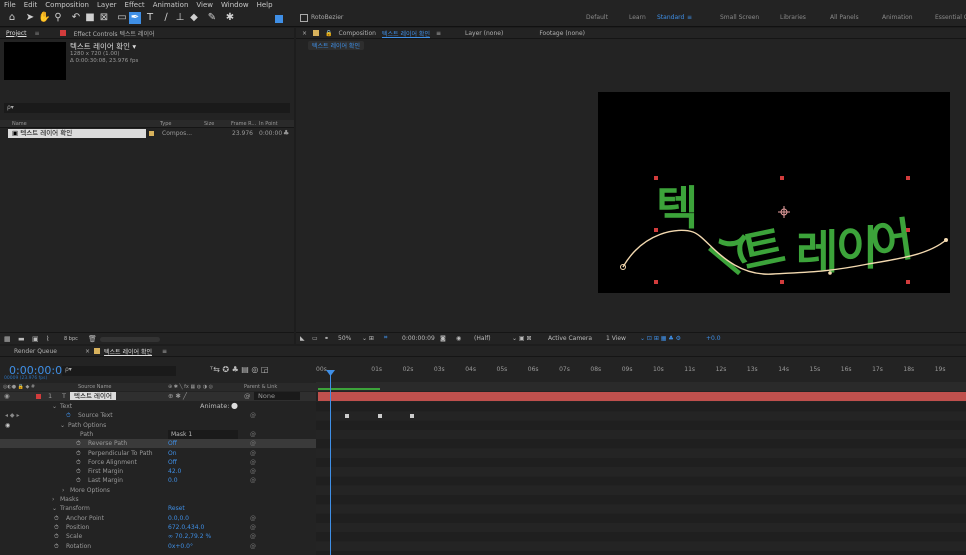 The height and width of the screenshot is (555, 966). I want to click on region-of-interest-icon: ⌄ ▣ ⊠, so click(522, 338).